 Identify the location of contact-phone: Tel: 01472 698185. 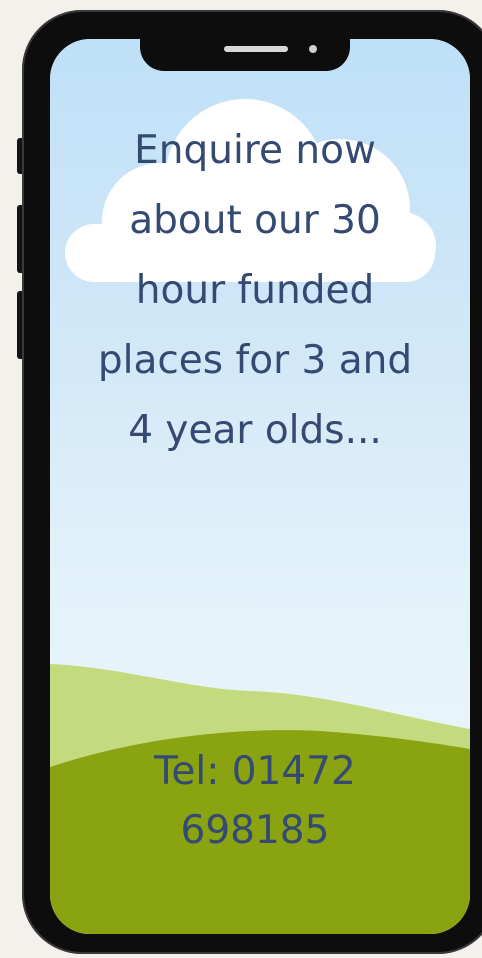
(255, 801).